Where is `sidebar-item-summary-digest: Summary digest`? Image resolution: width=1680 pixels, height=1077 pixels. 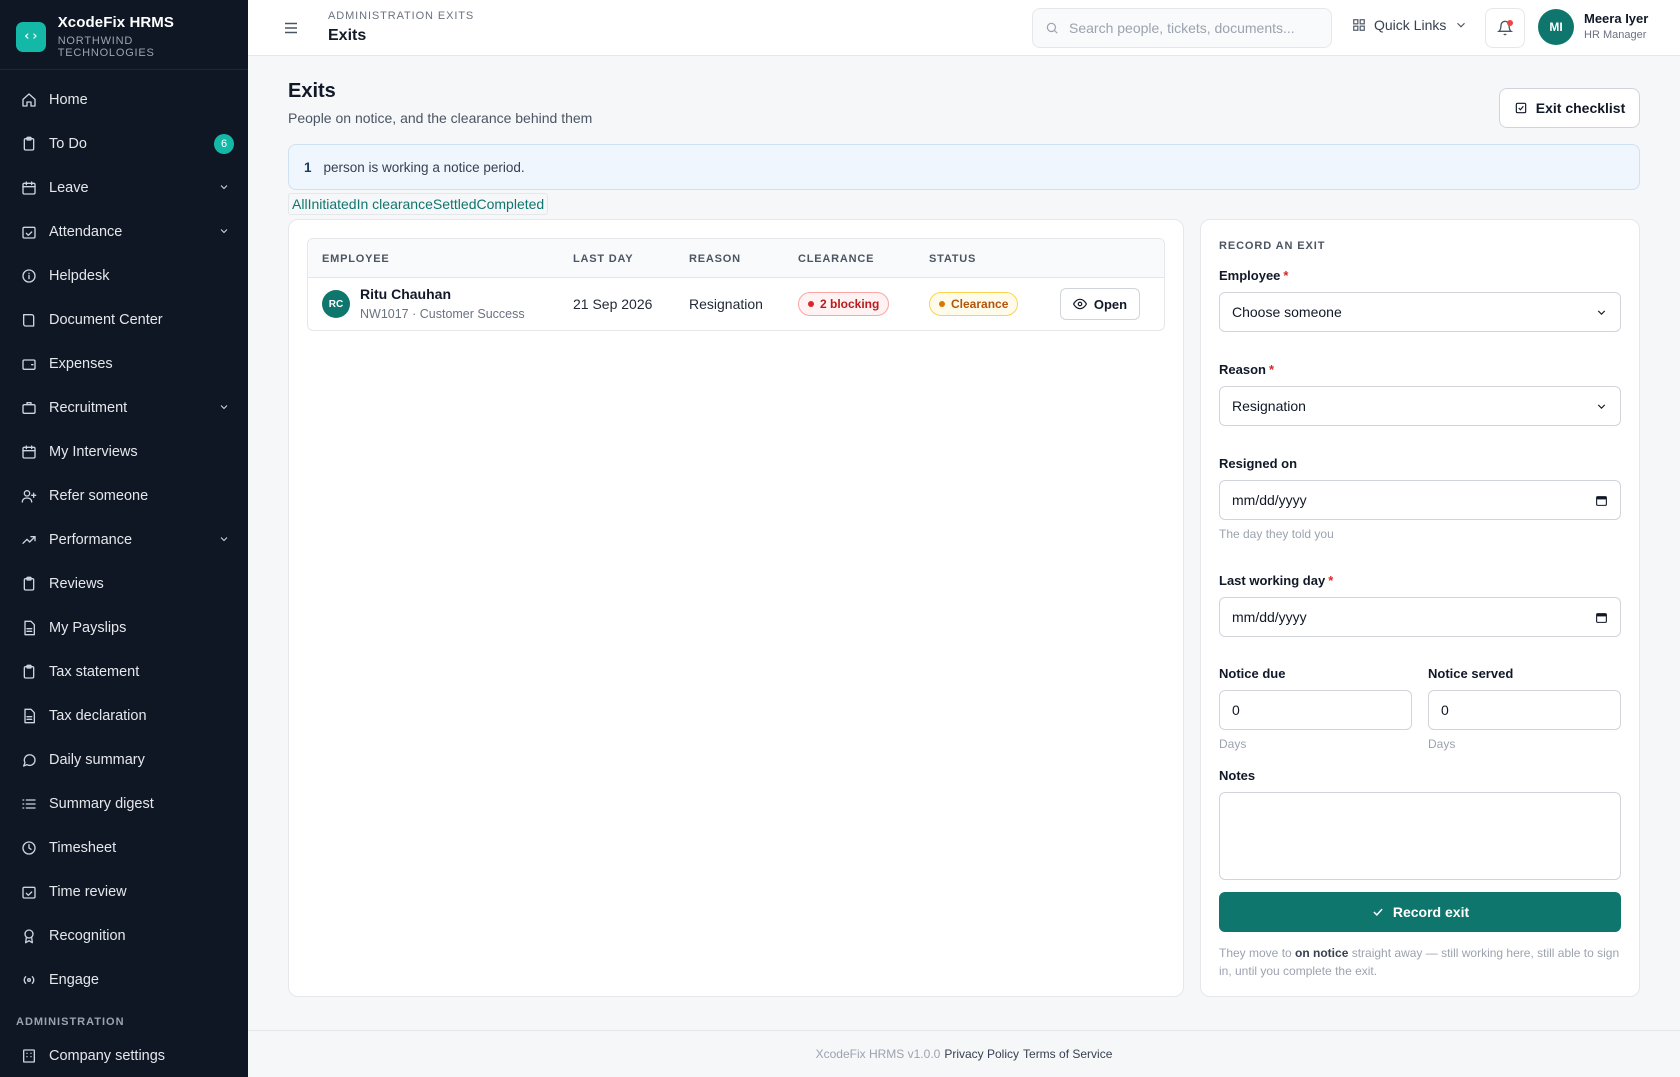 sidebar-item-summary-digest: Summary digest is located at coordinates (124, 804).